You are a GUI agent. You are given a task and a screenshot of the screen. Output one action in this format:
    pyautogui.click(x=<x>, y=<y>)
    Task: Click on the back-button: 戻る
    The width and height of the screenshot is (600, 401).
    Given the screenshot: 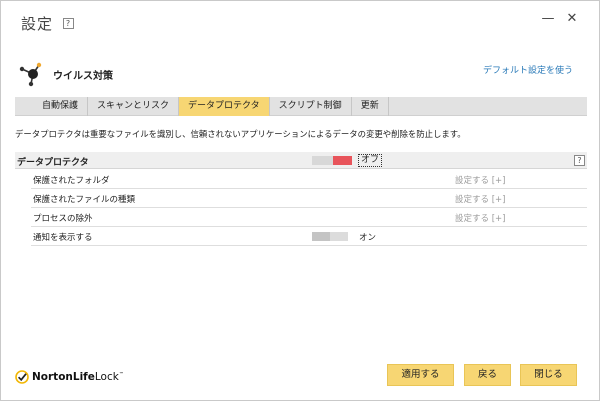 What is the action you would take?
    pyautogui.click(x=487, y=375)
    